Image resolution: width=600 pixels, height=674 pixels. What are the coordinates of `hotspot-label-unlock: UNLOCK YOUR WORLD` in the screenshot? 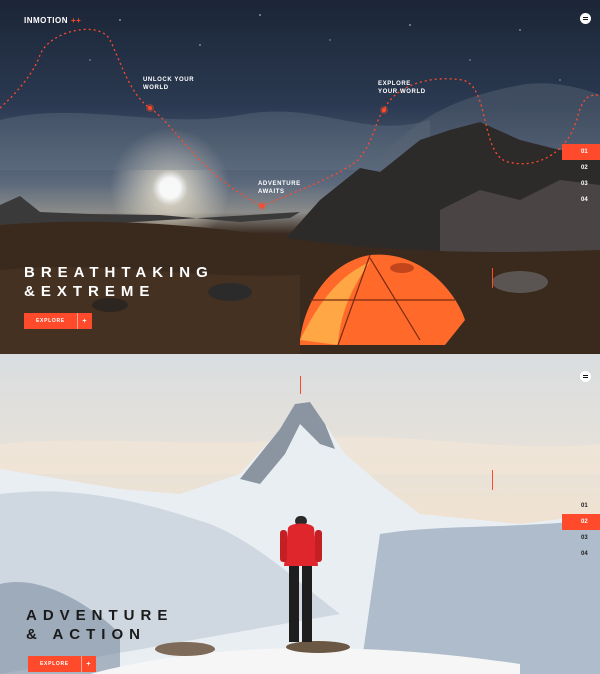 It's located at (169, 84).